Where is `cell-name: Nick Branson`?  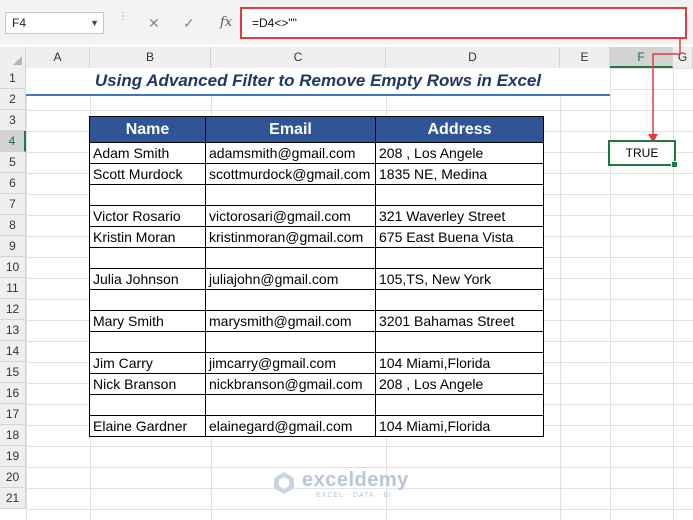 cell-name: Nick Branson is located at coordinates (147, 384).